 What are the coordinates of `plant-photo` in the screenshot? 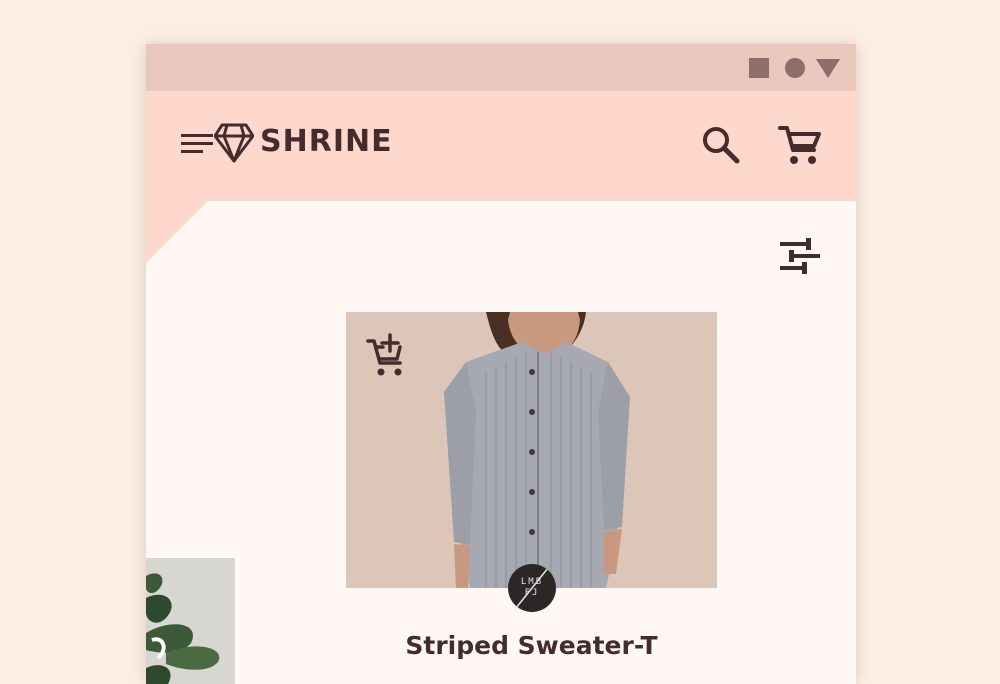 It's located at (190, 621).